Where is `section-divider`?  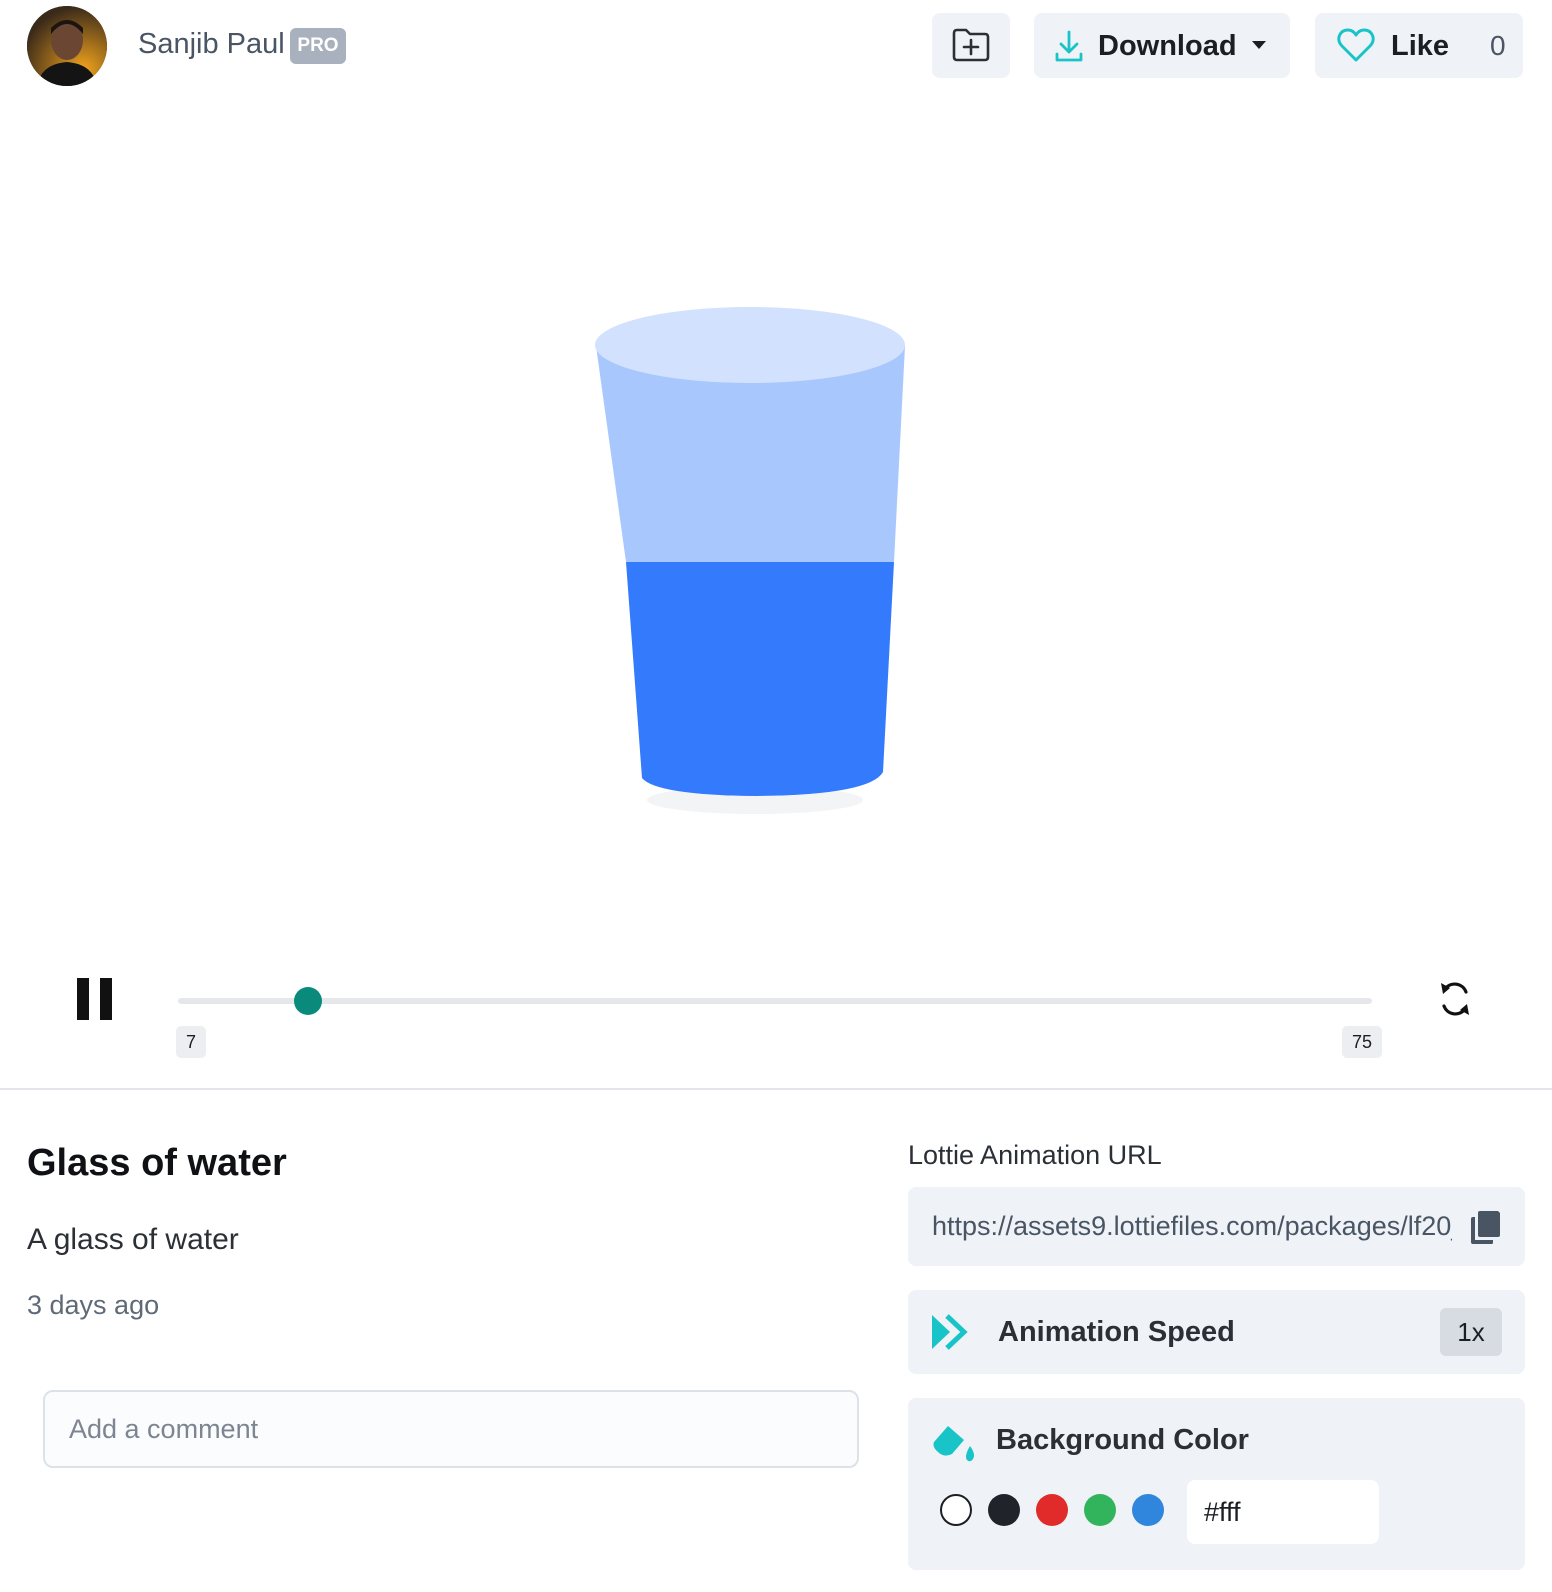
section-divider is located at coordinates (776, 1089).